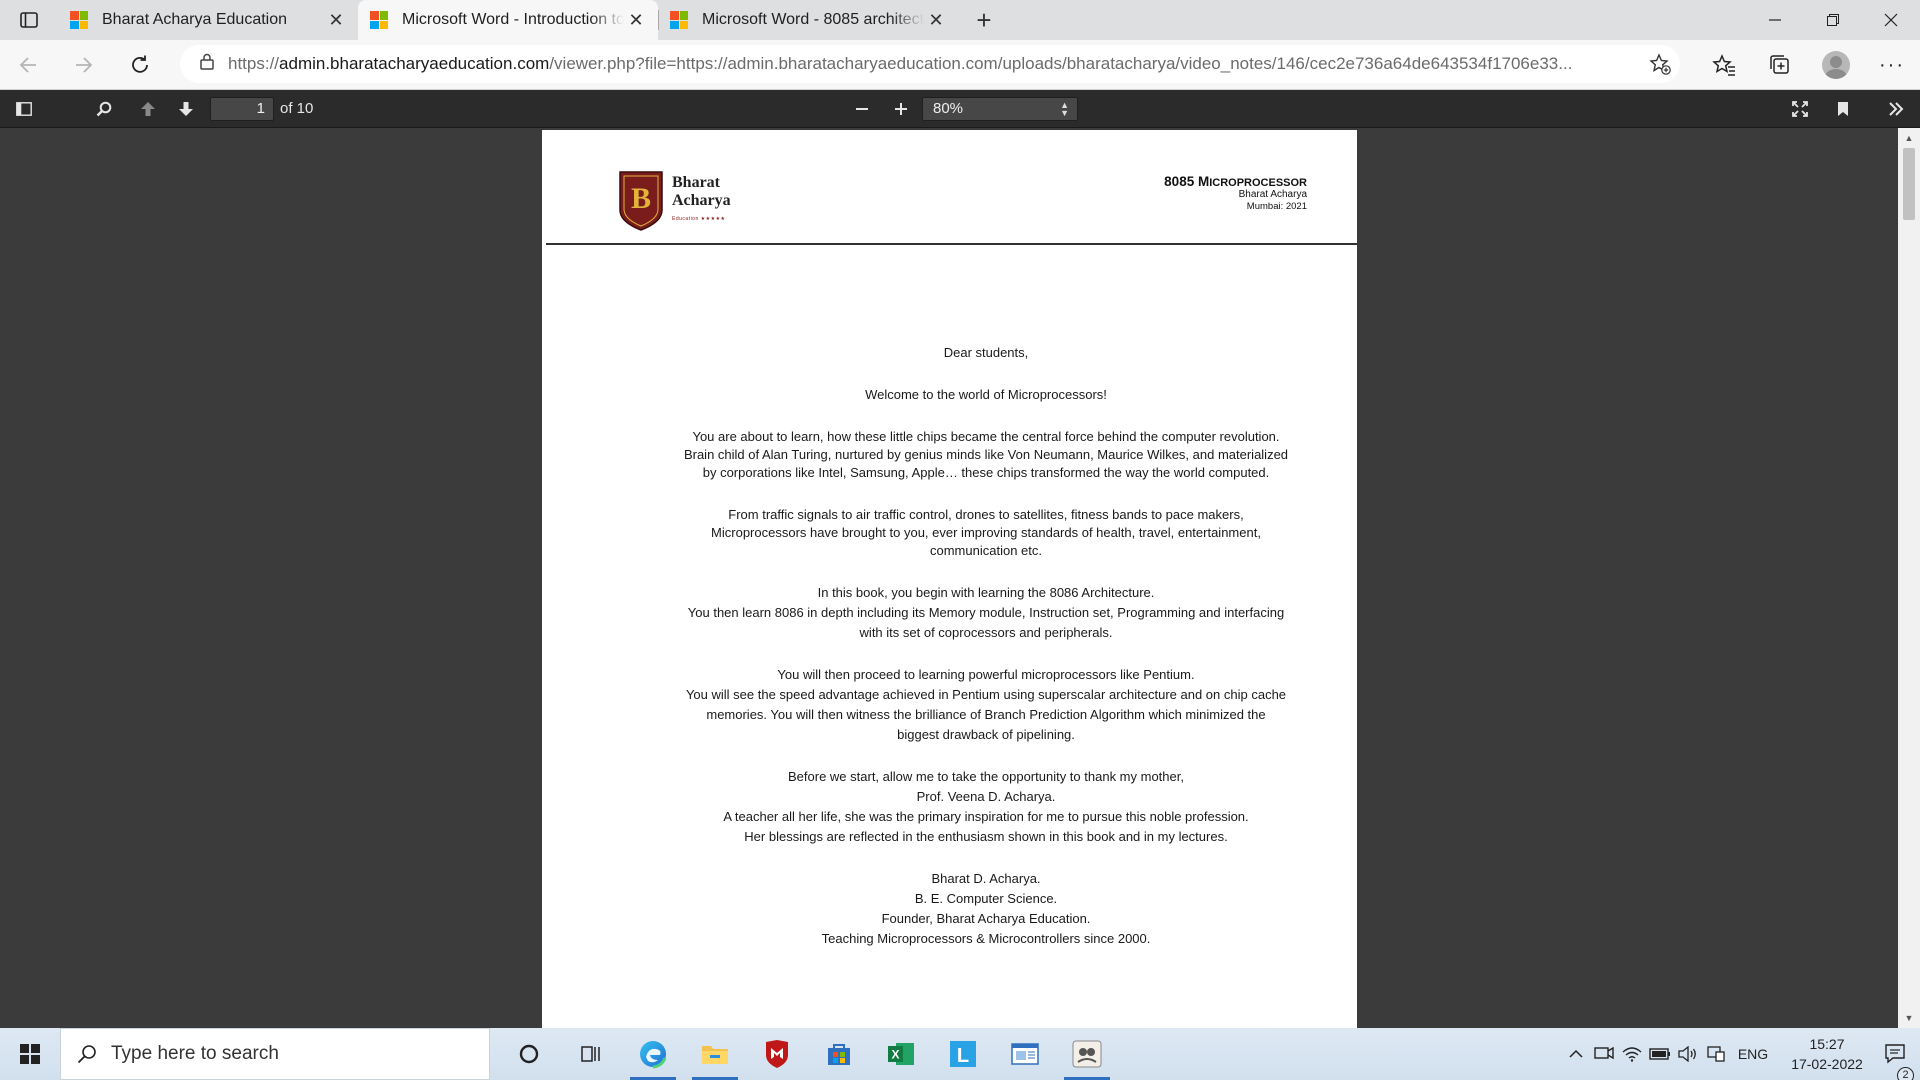  Describe the element at coordinates (1909, 1018) in the screenshot. I see `scroll-down-icon: ▼` at that location.